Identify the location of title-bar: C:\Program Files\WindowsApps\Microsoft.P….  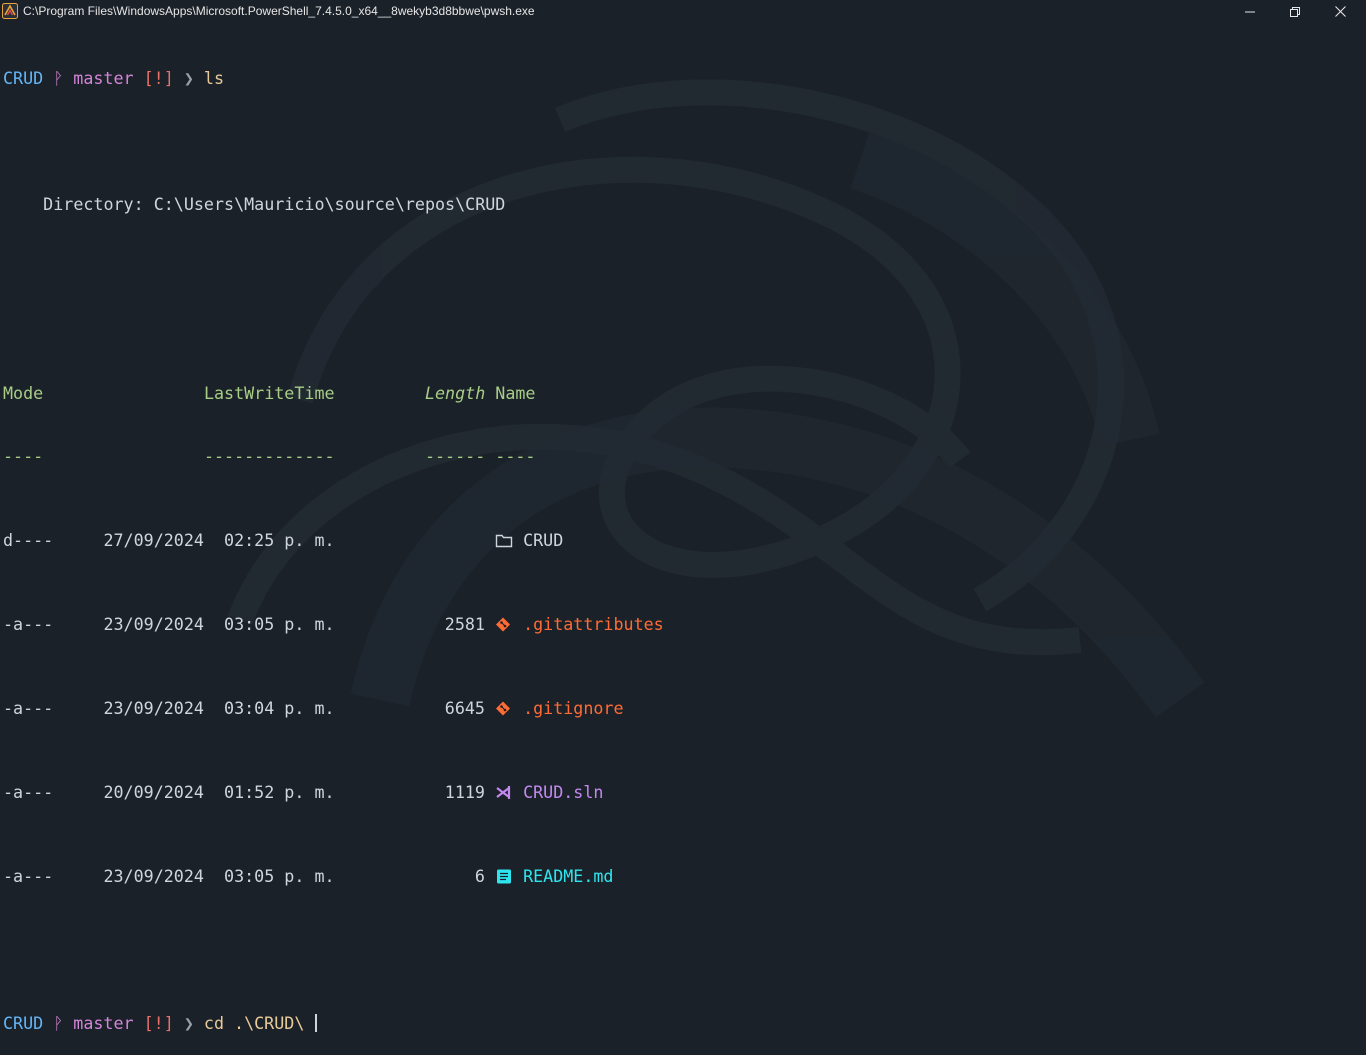
(683, 11).